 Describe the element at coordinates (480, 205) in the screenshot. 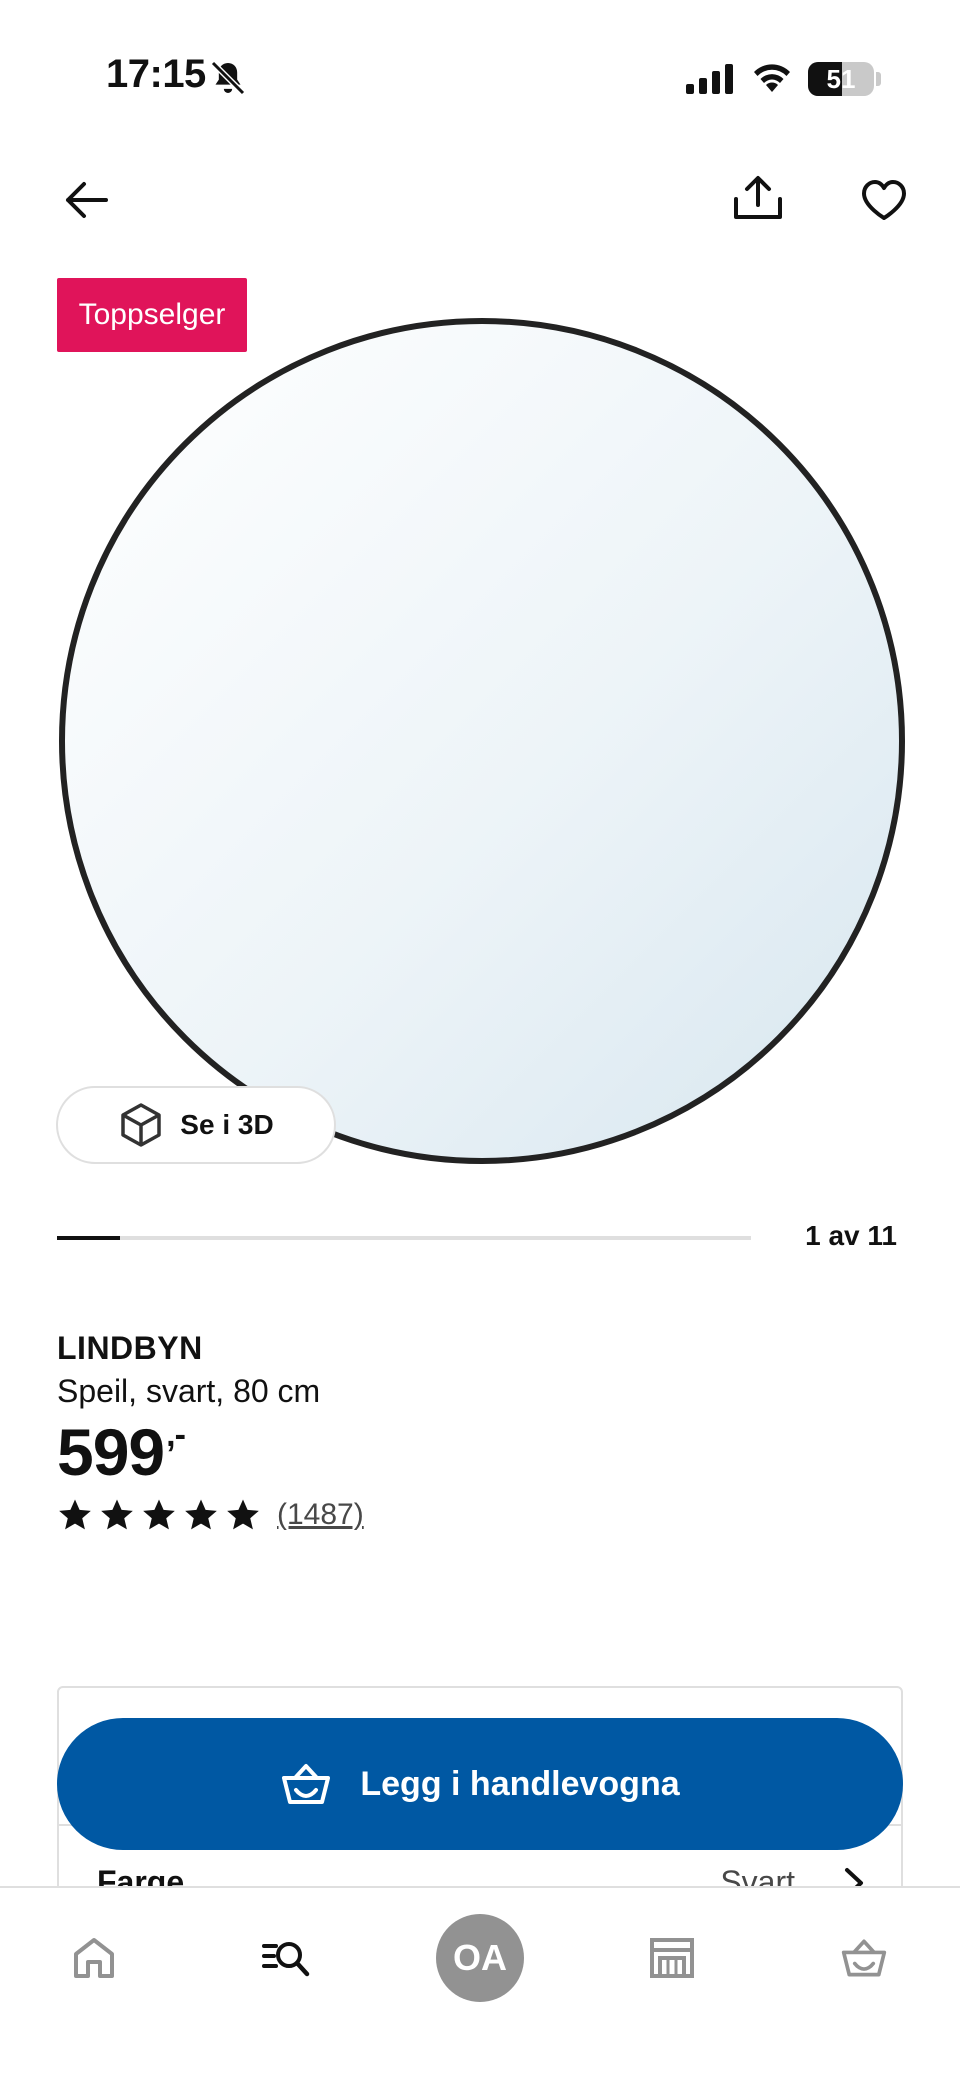

I see `top-navigation` at that location.